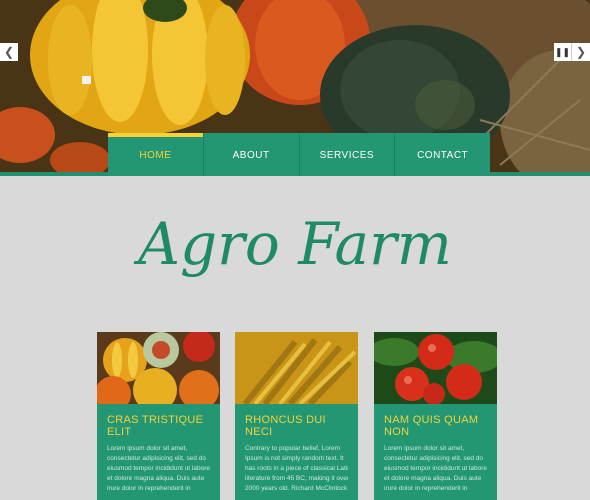 The width and height of the screenshot is (590, 500). Describe the element at coordinates (295, 244) in the screenshot. I see `site-title: Agro Farm` at that location.